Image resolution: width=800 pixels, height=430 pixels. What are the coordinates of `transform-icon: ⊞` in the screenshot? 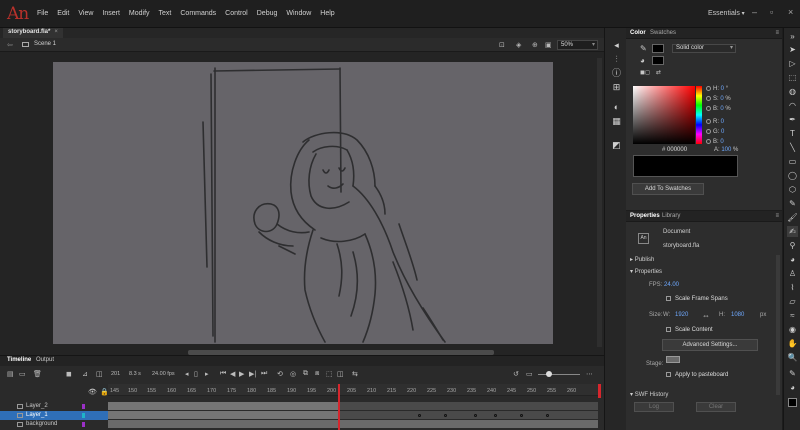 It's located at (616, 87).